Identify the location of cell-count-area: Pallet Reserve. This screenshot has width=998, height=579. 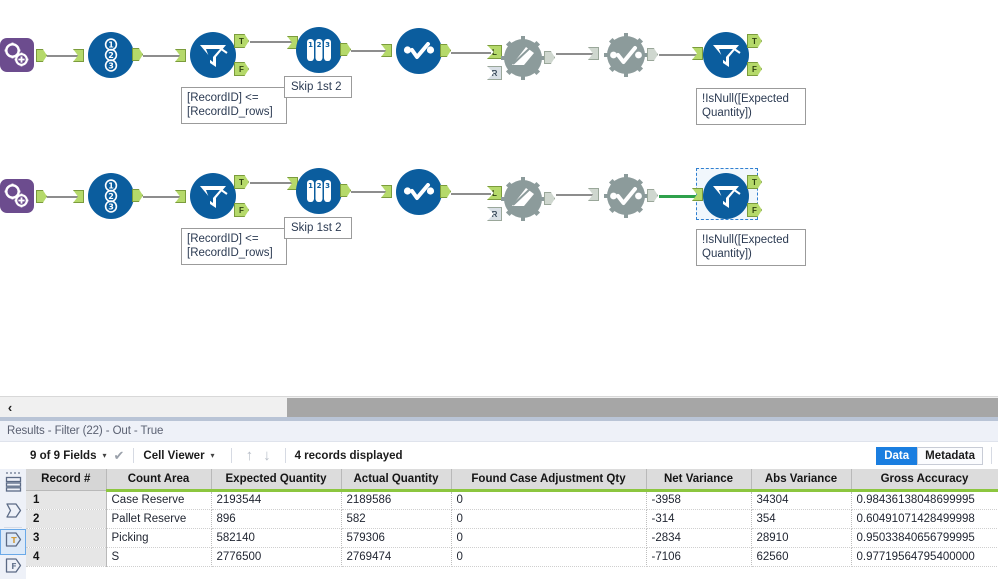
(159, 519).